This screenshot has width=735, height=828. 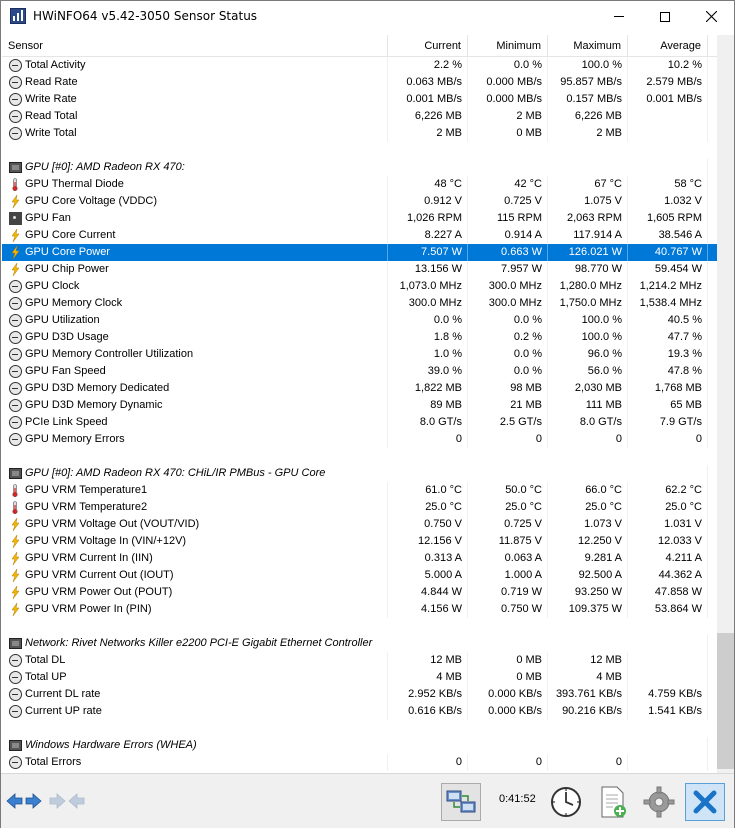 What do you see at coordinates (659, 802) in the screenshot?
I see `settings-button` at bounding box center [659, 802].